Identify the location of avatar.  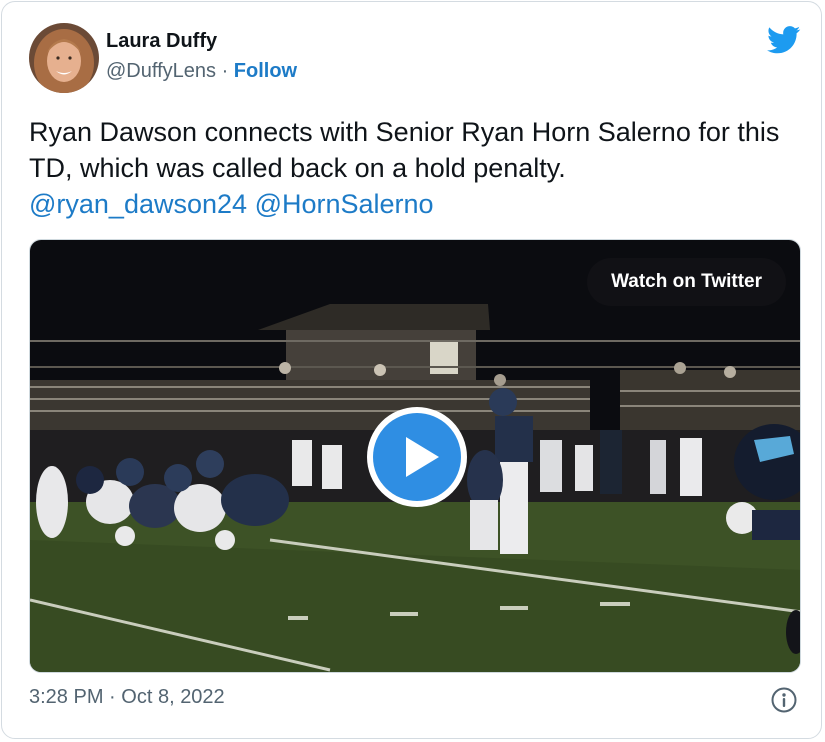
(64, 58).